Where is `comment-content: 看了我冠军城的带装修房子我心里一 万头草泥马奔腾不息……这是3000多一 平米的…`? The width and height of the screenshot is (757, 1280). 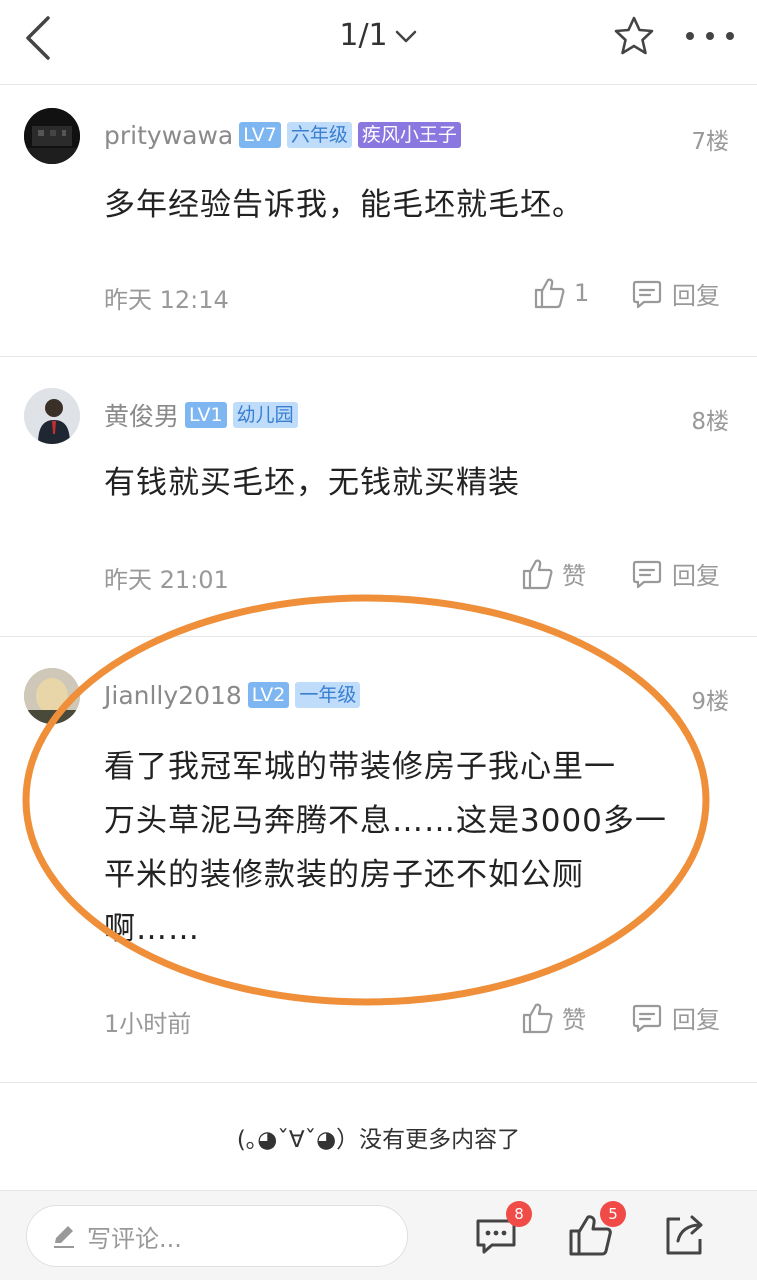 comment-content: 看了我冠军城的带装修房子我心里一 万头草泥马奔腾不息……这是3000多一 平米的… is located at coordinates (404, 848).